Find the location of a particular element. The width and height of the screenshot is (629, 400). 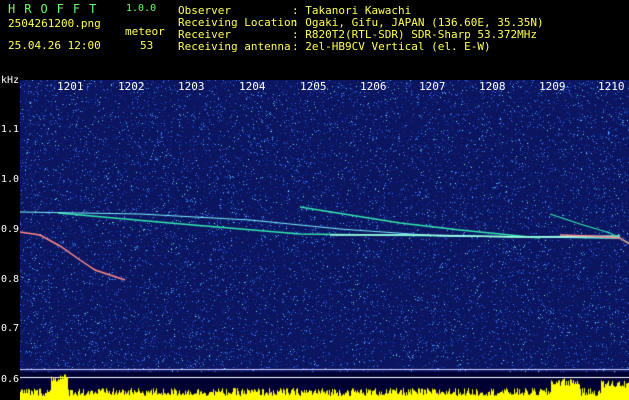

freq-tick-0-8: 0.8 is located at coordinates (9, 279).